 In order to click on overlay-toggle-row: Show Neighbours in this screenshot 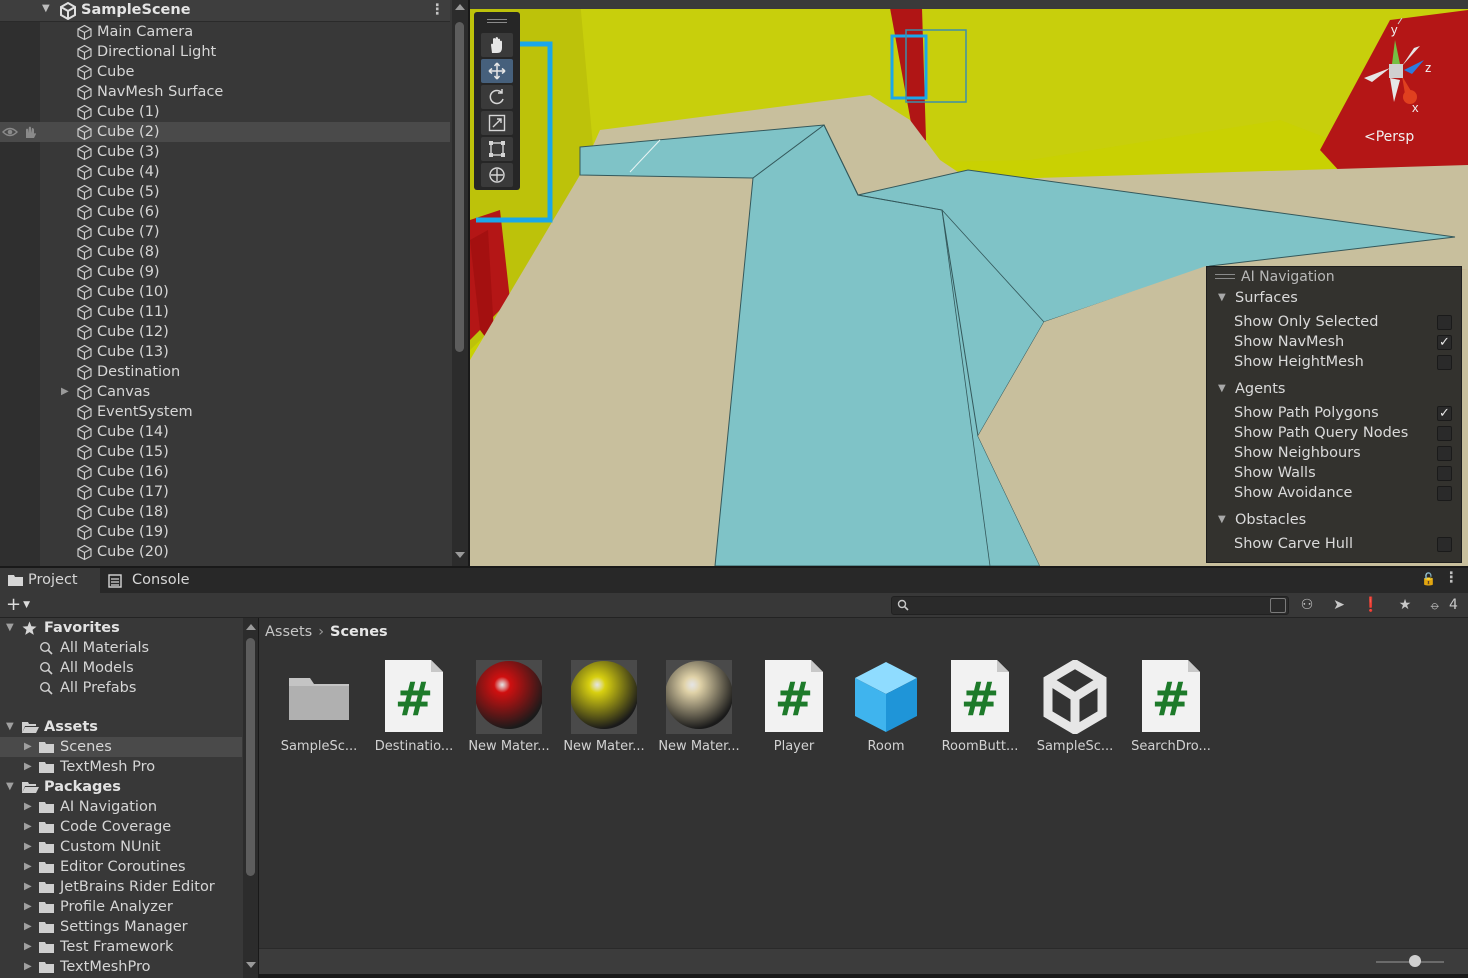, I will do `click(1334, 453)`.